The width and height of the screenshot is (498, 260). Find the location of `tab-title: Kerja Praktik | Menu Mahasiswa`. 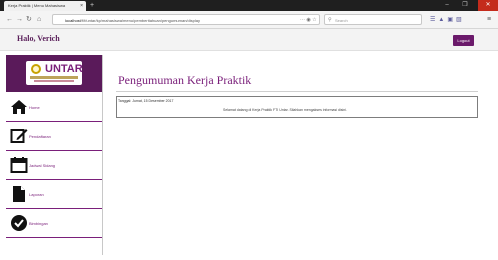

tab-title: Kerja Praktik | Menu Mahasiswa is located at coordinates (37, 5).